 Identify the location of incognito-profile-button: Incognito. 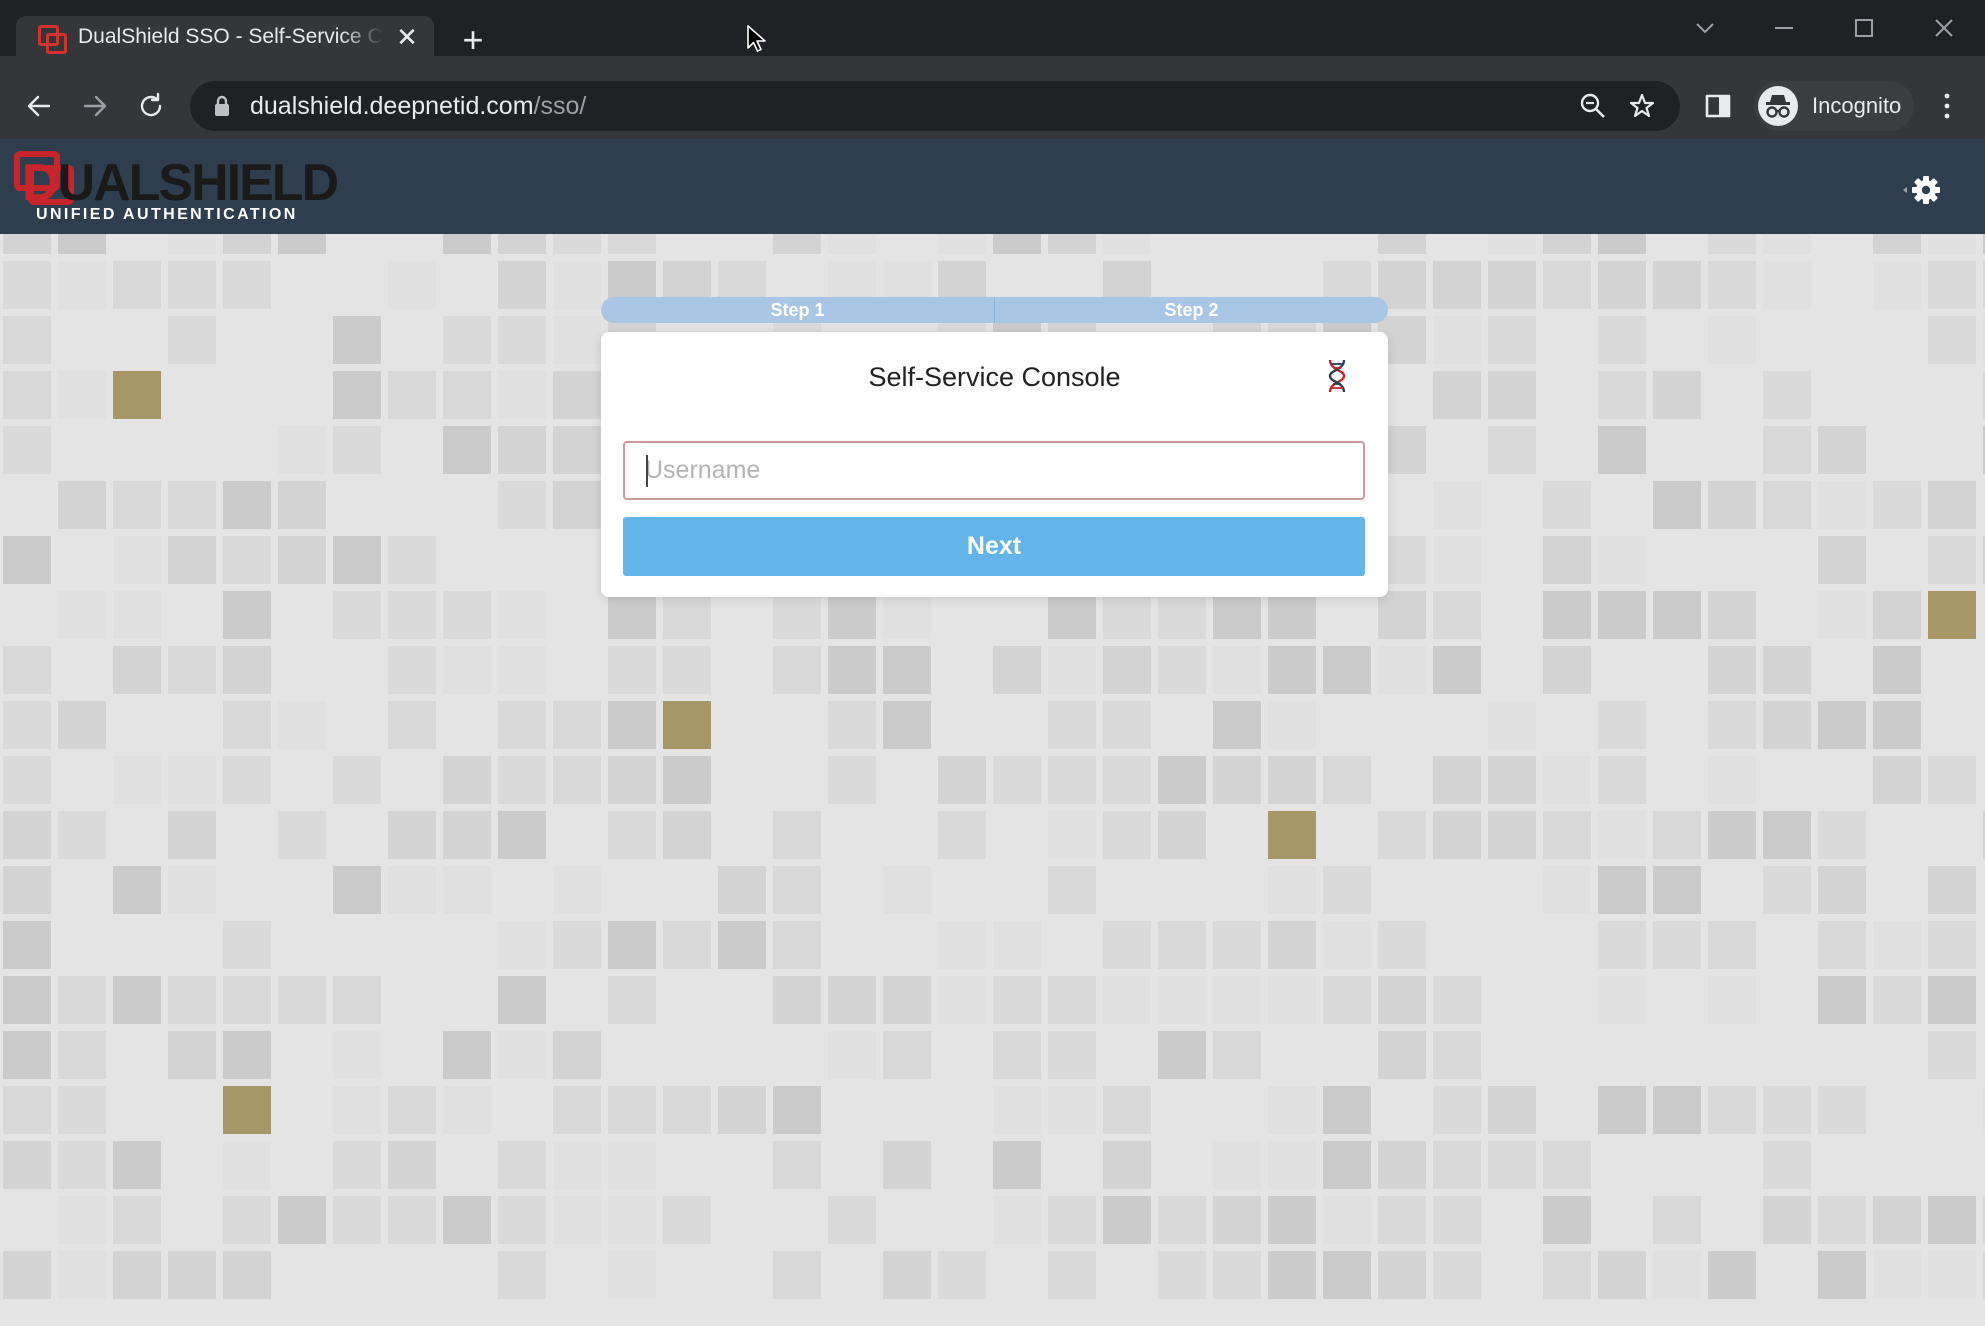
(1834, 106).